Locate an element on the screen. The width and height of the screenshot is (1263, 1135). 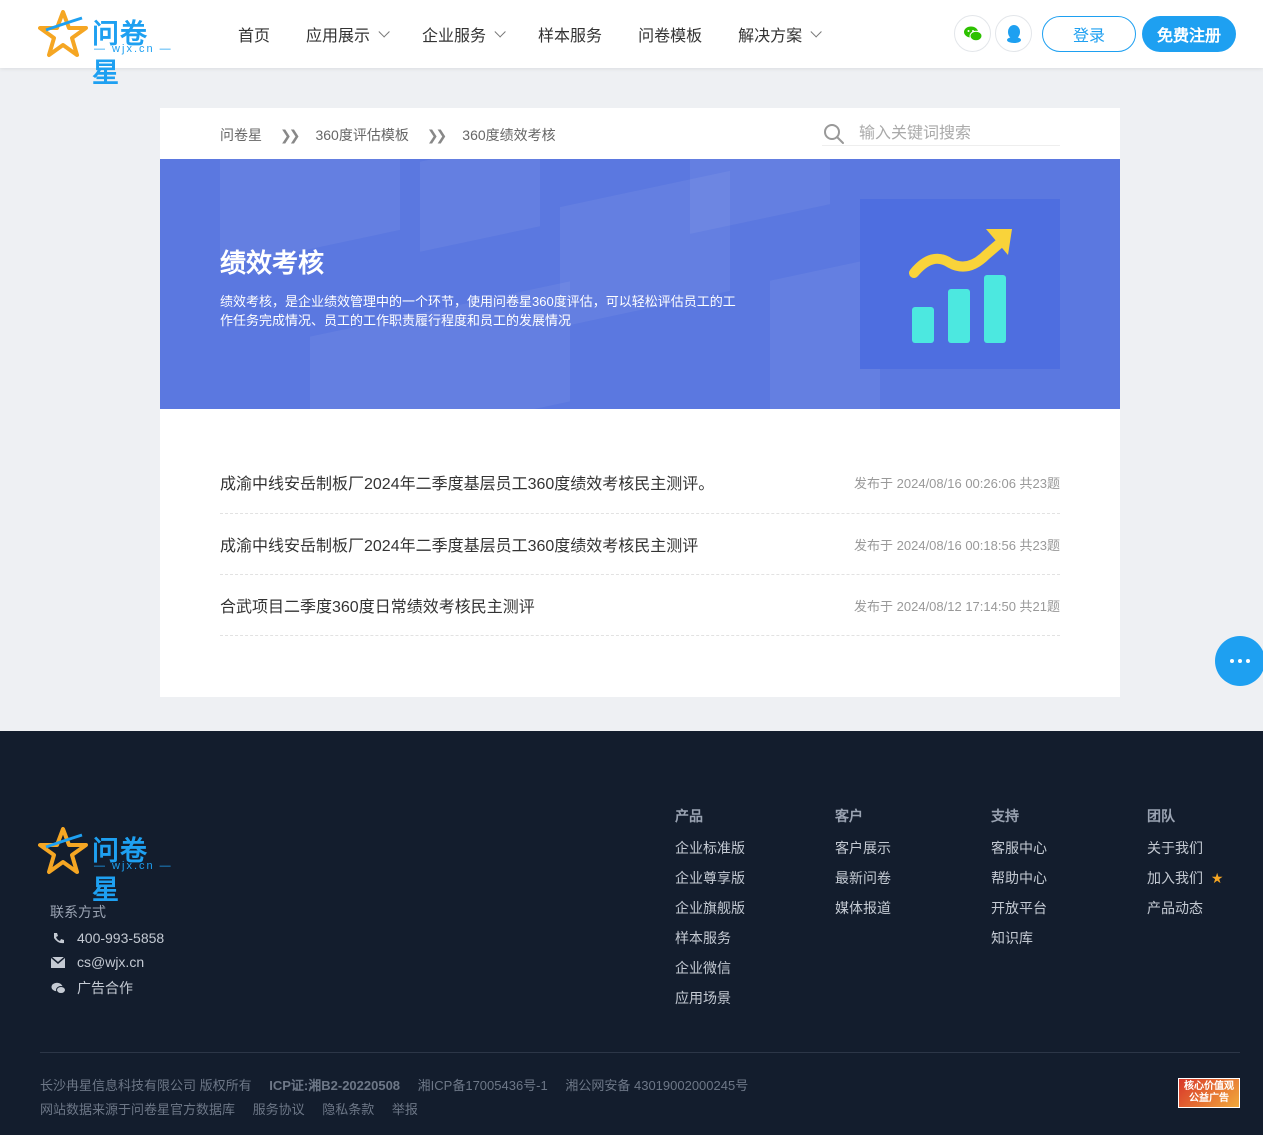
register-button: 免费注册 is located at coordinates (1189, 34).